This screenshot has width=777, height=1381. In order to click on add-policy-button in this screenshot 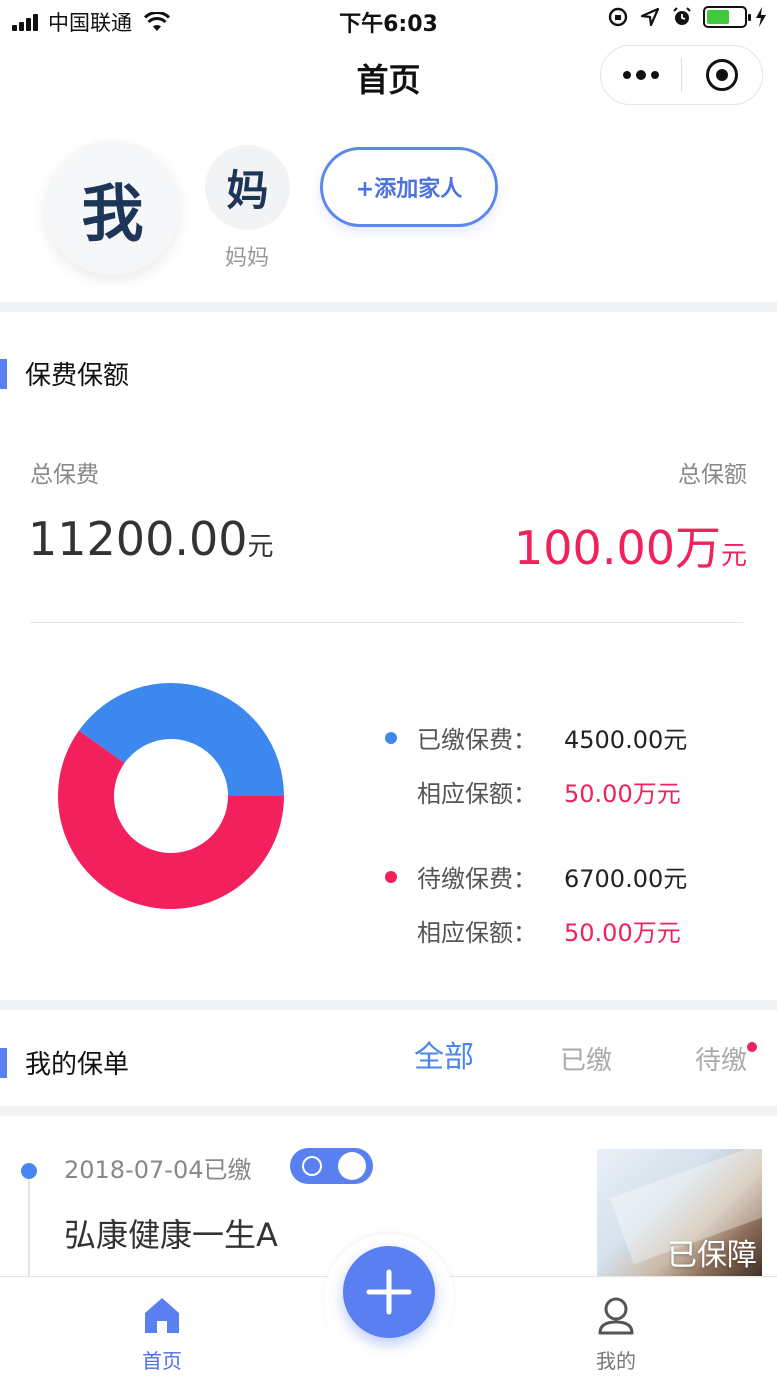, I will do `click(389, 1292)`.